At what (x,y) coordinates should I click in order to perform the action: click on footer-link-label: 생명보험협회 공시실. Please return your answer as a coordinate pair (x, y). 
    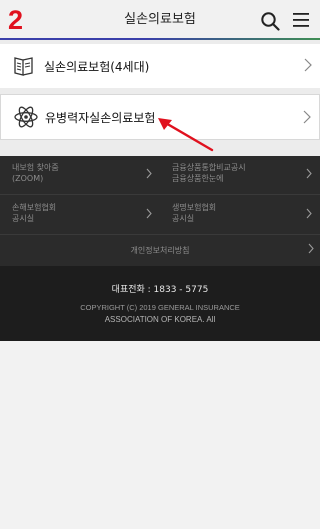
    Looking at the image, I should click on (194, 213).